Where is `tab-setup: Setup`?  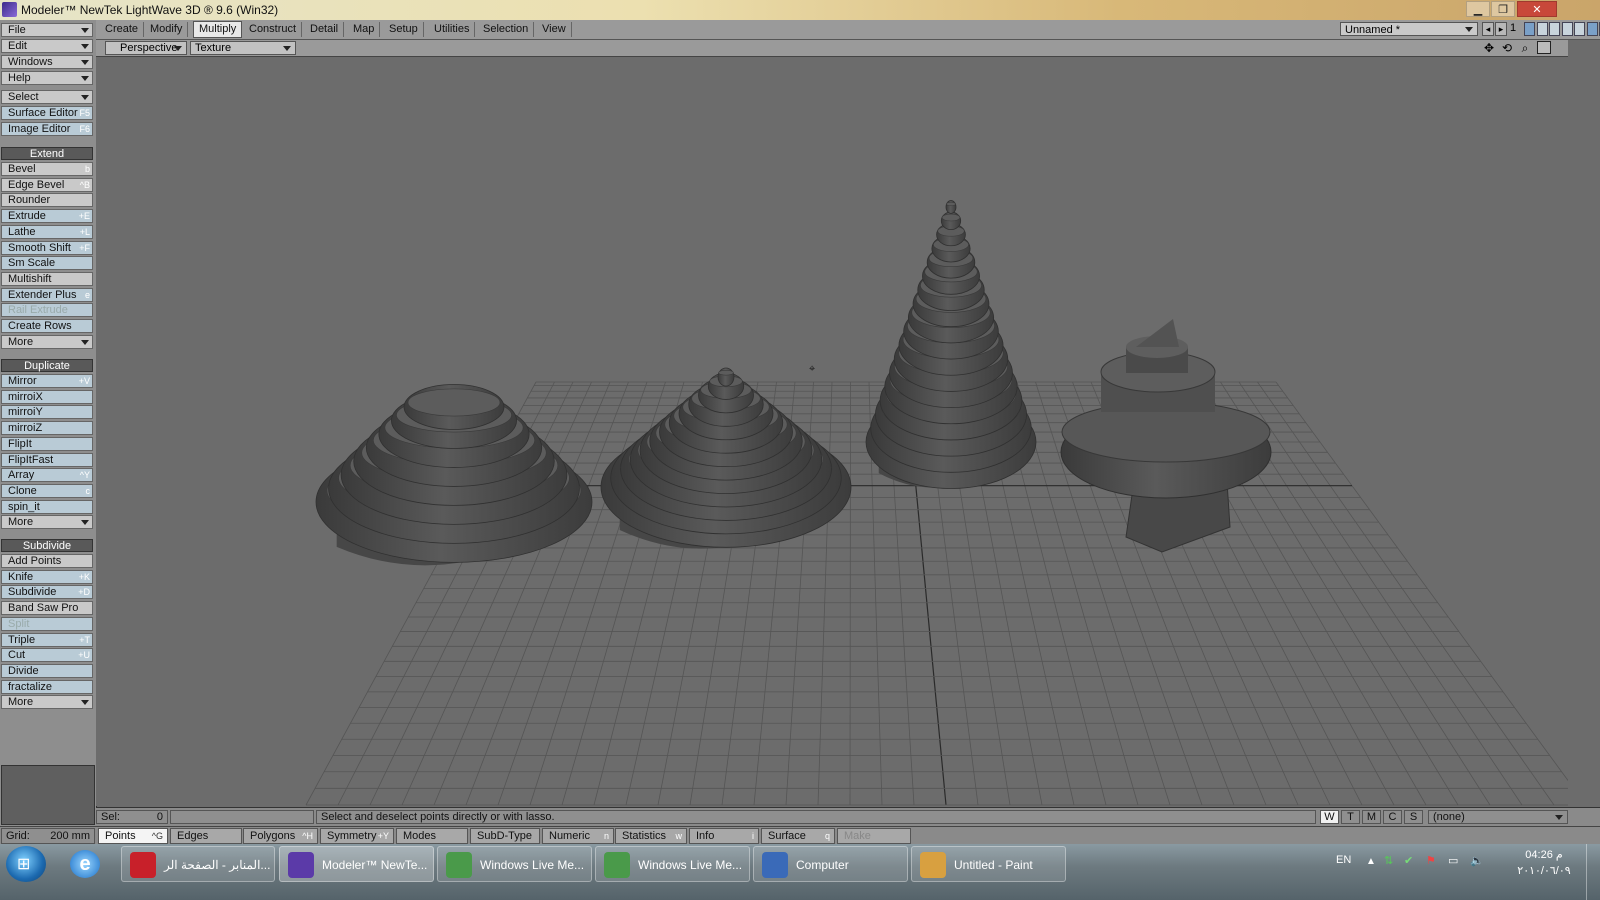
tab-setup: Setup is located at coordinates (404, 29).